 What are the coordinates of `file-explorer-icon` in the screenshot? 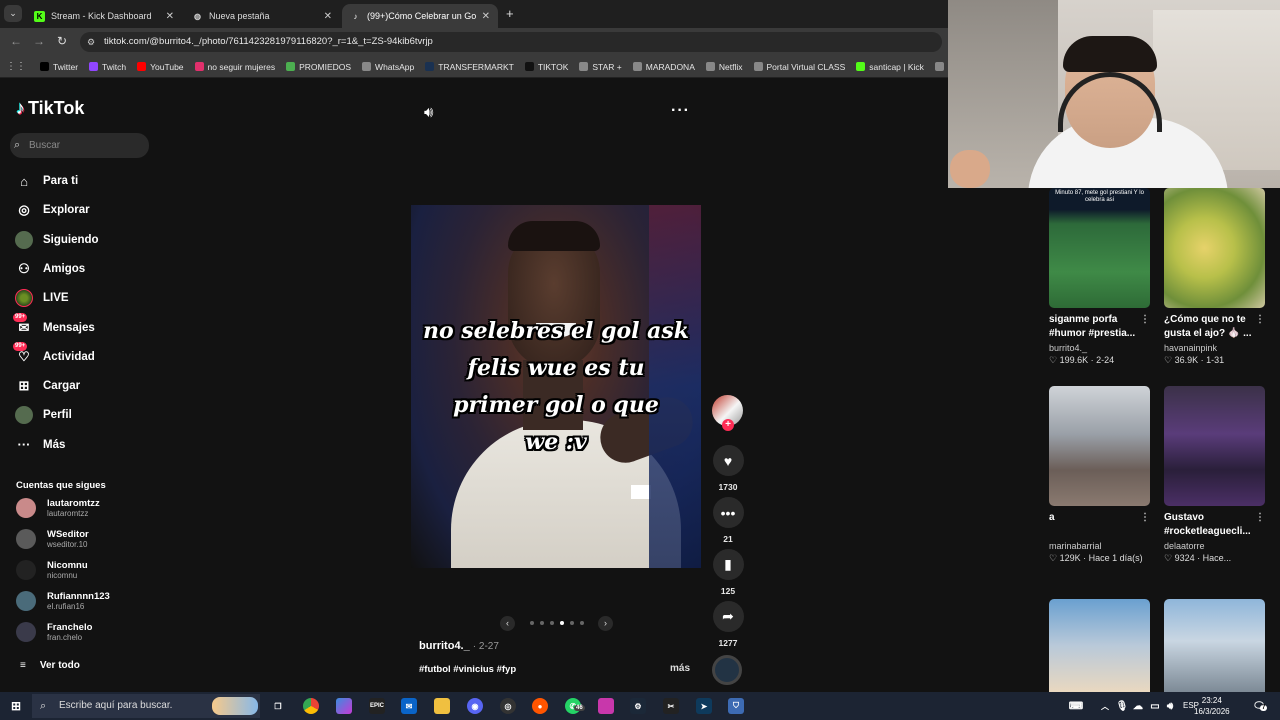 It's located at (442, 706).